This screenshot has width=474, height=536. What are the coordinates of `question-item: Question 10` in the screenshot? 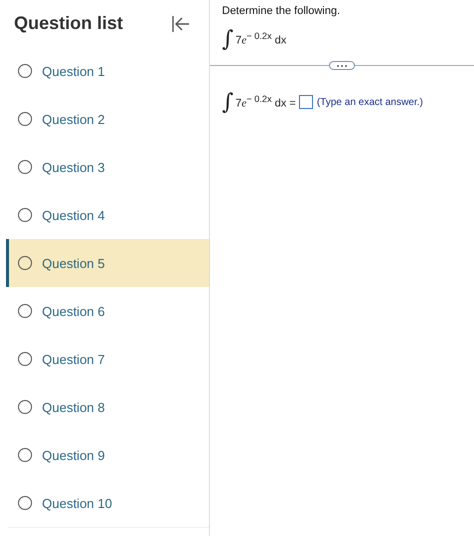 It's located at (107, 503).